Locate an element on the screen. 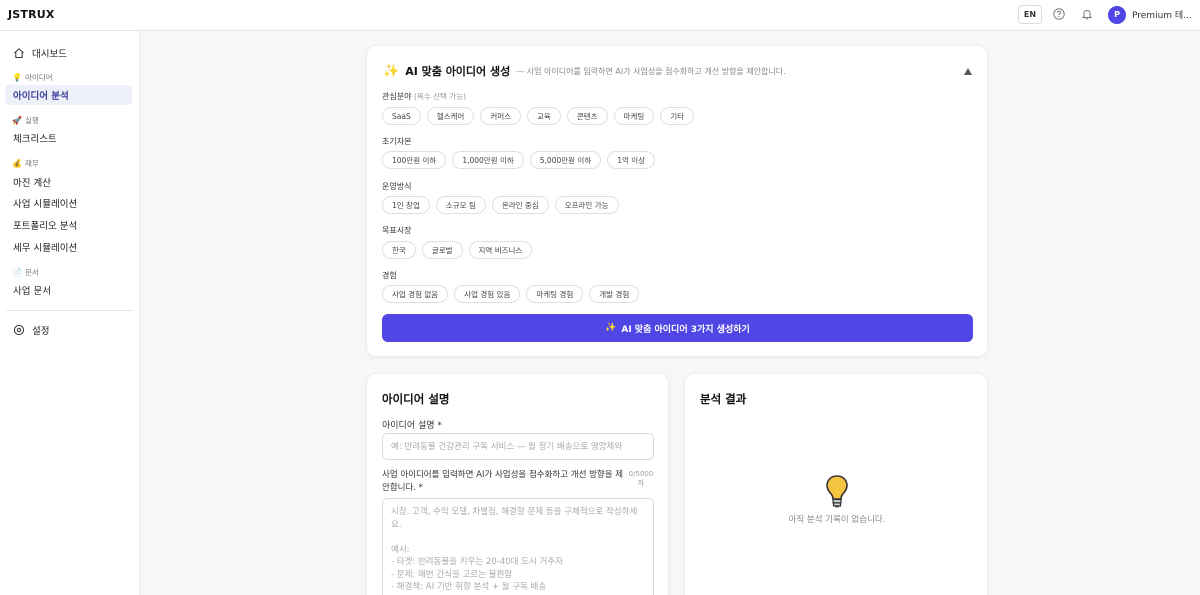 This screenshot has width=1200, height=595. sidebar-item-tax-sim: 세무 시뮬레이션 is located at coordinates (68, 247).